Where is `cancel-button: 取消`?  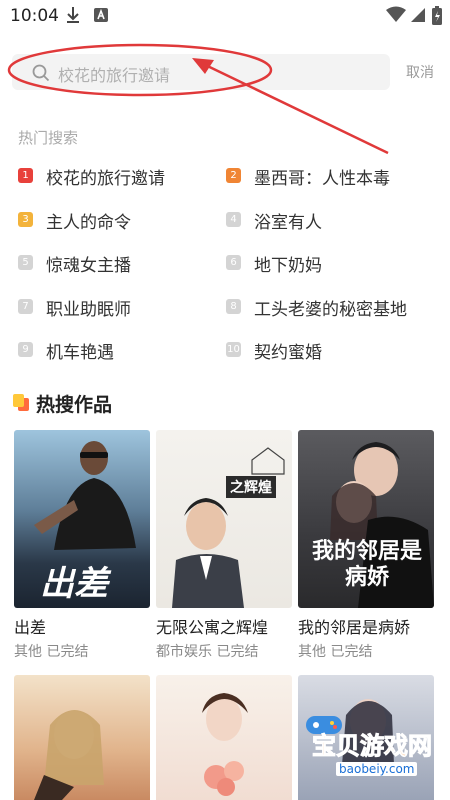
cancel-button: 取消 is located at coordinates (420, 72).